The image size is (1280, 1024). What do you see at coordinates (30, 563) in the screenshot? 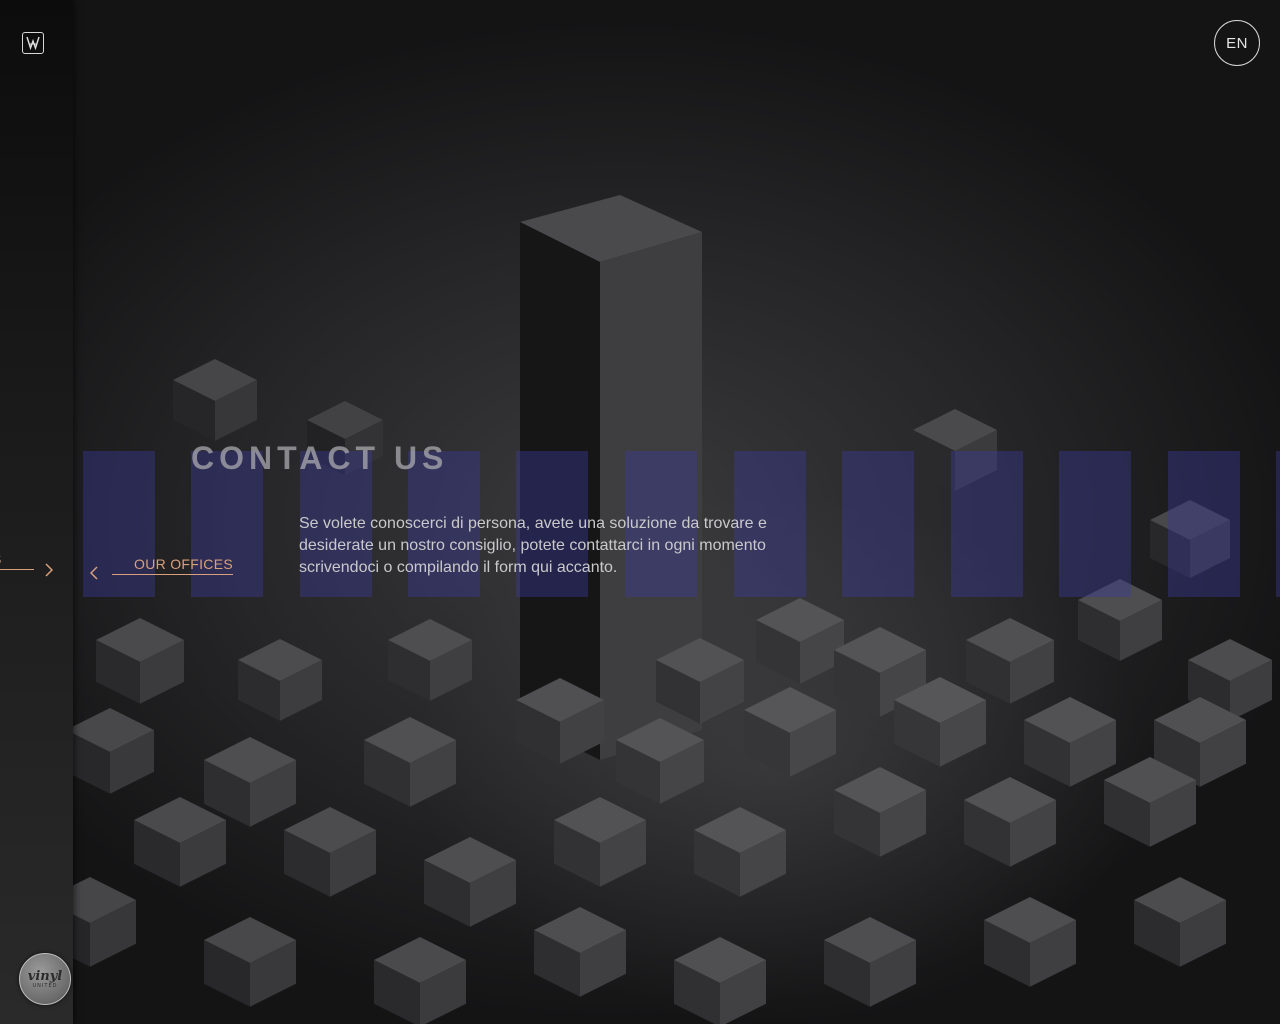
I see `next-section-link: S` at bounding box center [30, 563].